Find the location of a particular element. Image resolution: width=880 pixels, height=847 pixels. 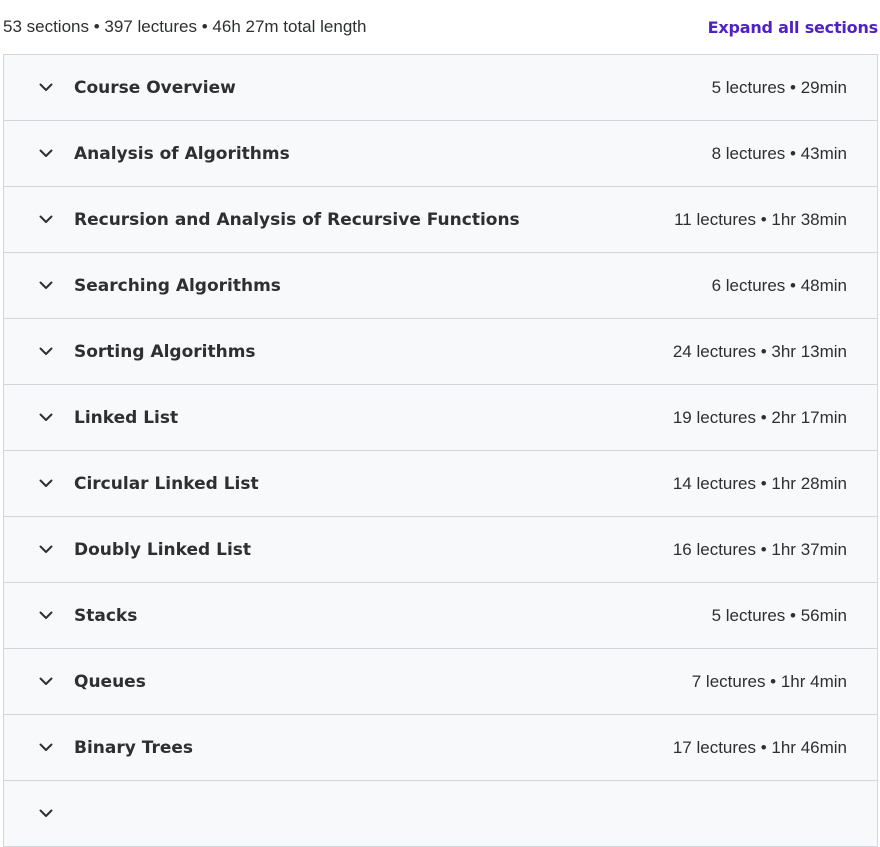

section-title: Analysis of Algorithms is located at coordinates (182, 153).